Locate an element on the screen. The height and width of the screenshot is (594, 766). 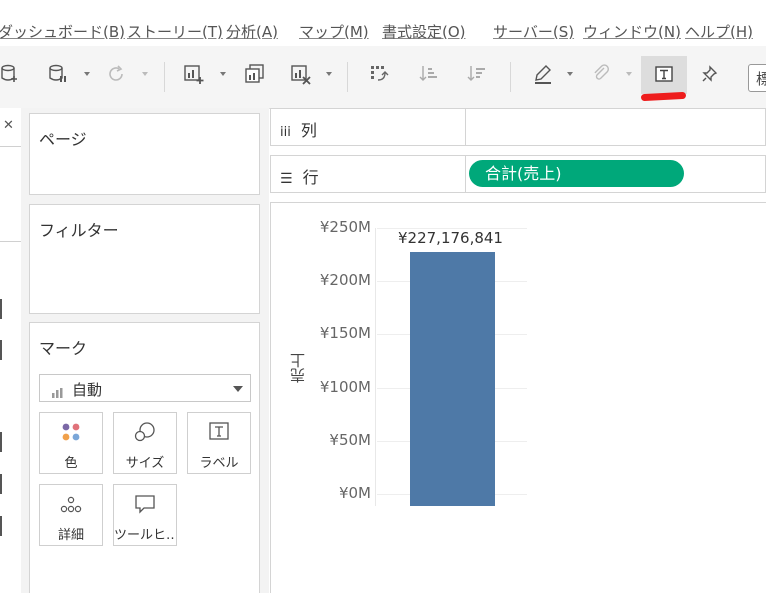
show-mark-labels-icon is located at coordinates (664, 74).